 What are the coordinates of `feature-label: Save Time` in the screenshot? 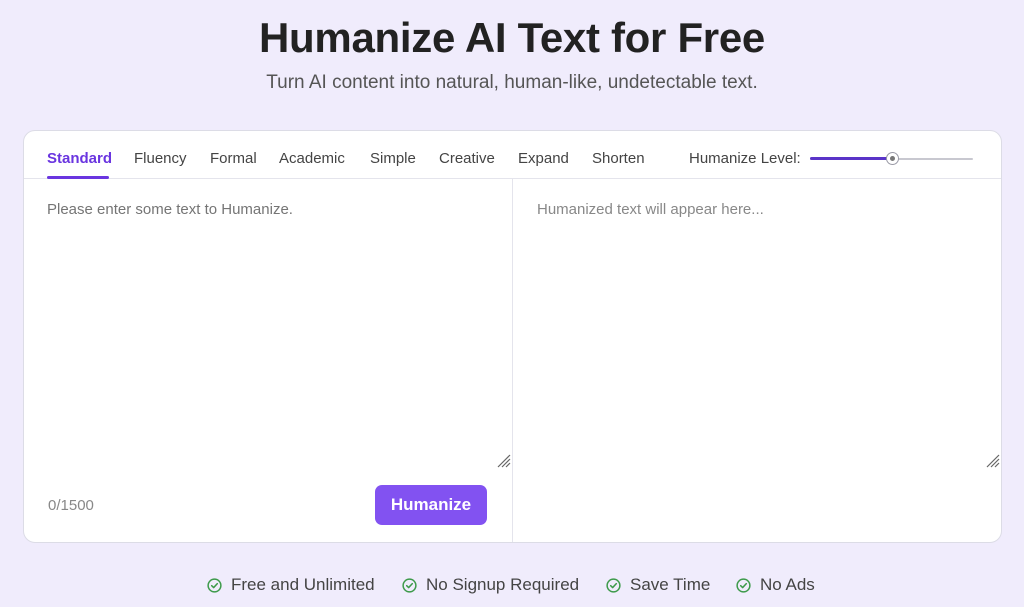 It's located at (670, 584).